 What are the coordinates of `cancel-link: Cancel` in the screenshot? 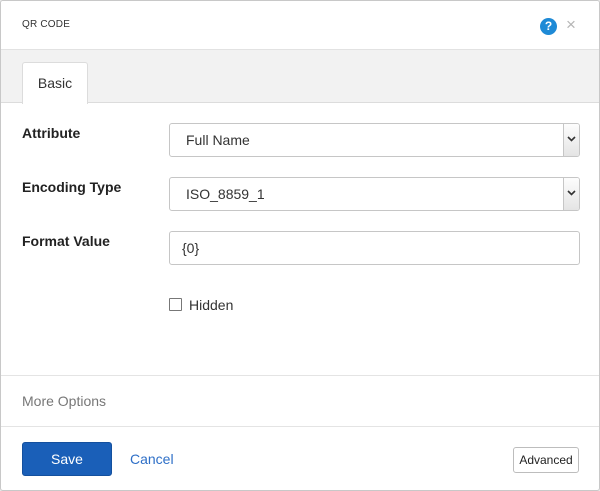 It's located at (152, 459).